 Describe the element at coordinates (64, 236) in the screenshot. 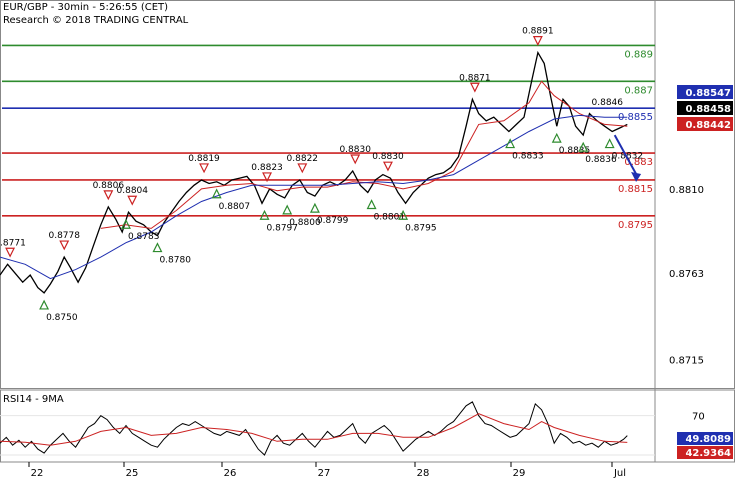

I see `pivot-high-label: 0.8778` at that location.